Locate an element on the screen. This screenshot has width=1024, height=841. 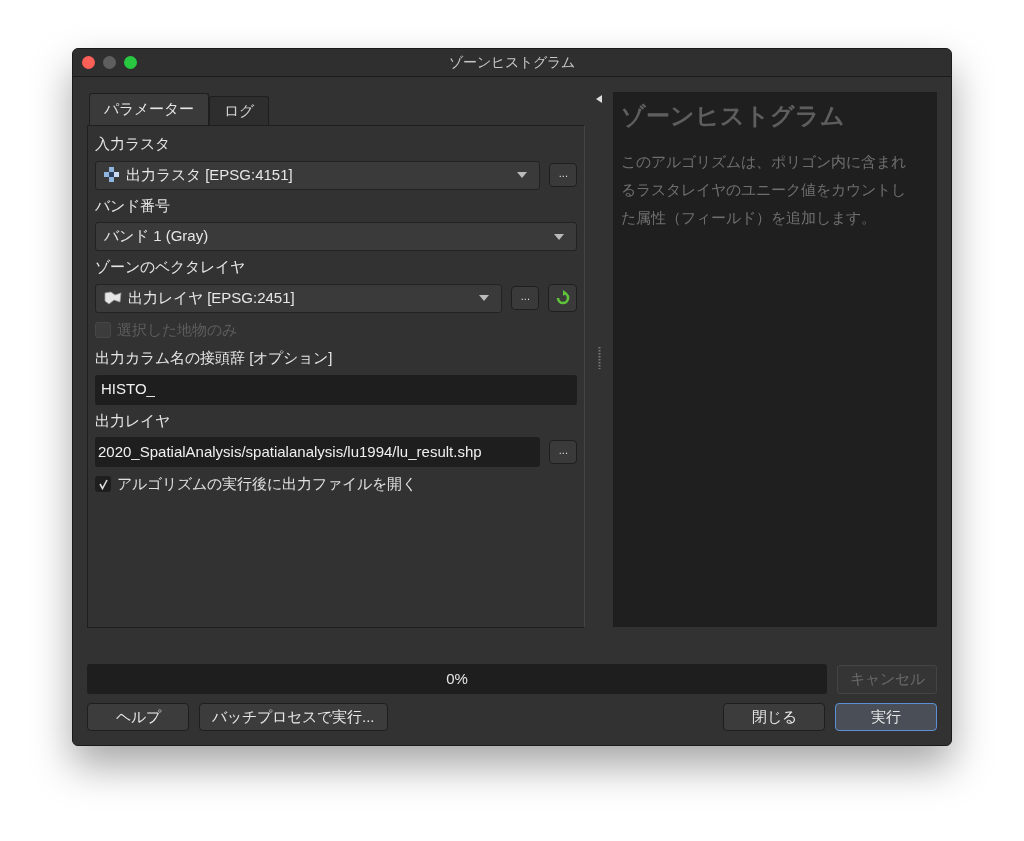
help-text: このアルゴリズムは、ポリゴン内に含まれるラスタレイヤのユニーク値をカウントした属性（フィールド）を追加します。 is located at coordinates (764, 190).